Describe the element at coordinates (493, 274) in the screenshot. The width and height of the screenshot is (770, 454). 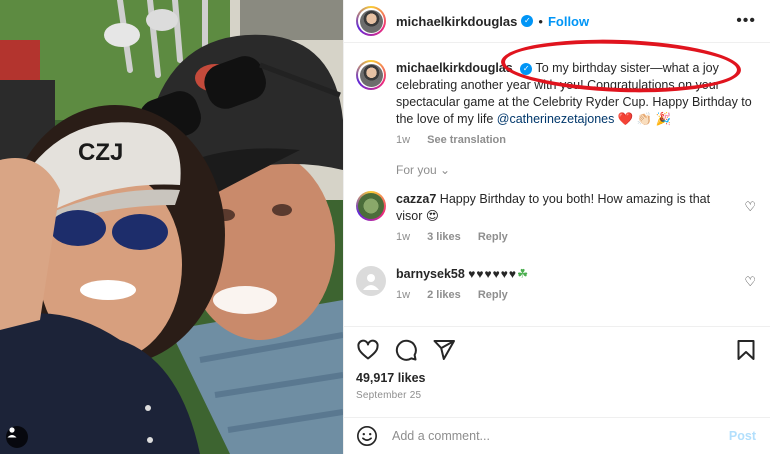
I see `comment-text: ♥♥♥♥♥♥` at that location.